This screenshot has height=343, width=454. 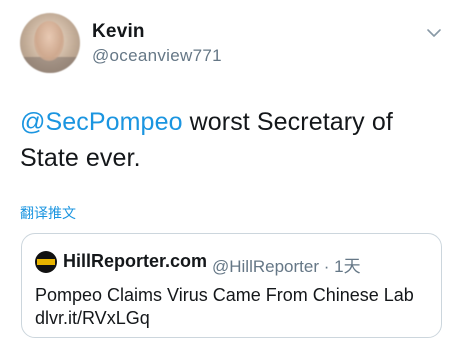 I want to click on author-handle: @oceanview771, so click(x=157, y=56).